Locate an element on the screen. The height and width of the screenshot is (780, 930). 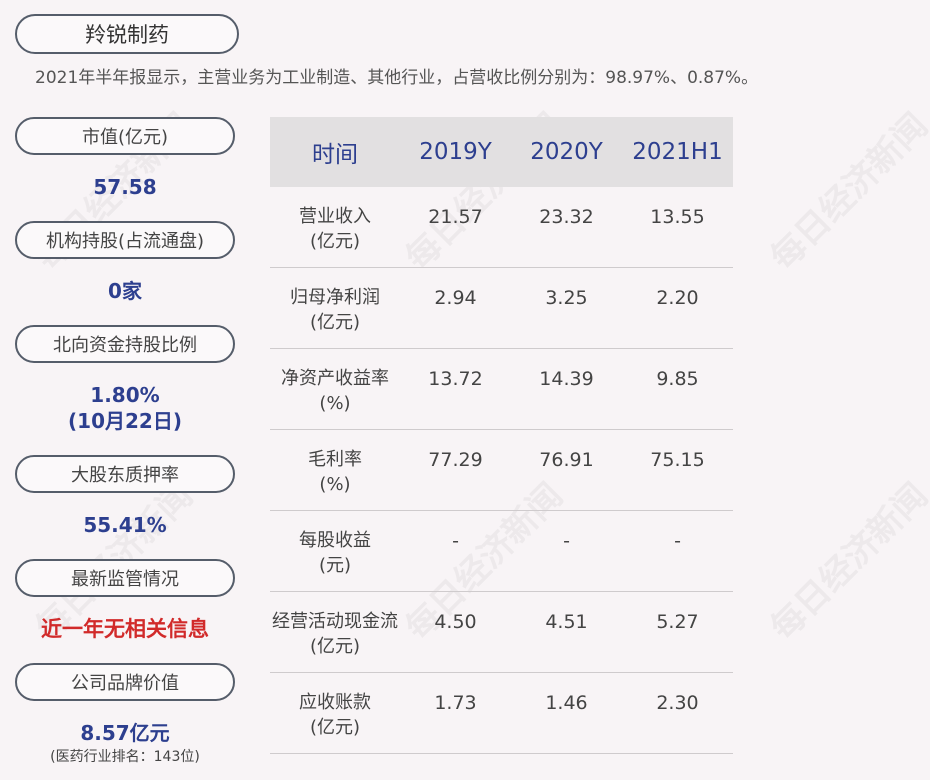
table-cell: 2.20 is located at coordinates (677, 298).